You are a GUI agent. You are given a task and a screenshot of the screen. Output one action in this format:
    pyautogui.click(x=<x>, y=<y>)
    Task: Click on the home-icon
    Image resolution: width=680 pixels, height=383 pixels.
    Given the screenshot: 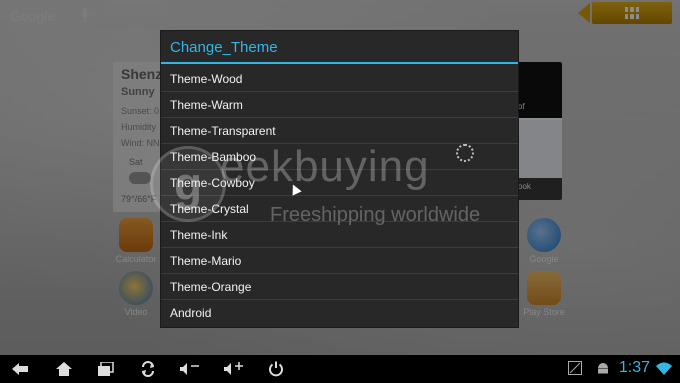 What is the action you would take?
    pyautogui.click(x=64, y=369)
    